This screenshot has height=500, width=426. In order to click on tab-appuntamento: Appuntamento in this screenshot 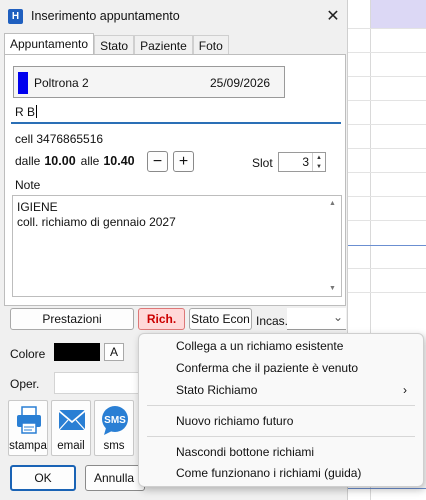, I will do `click(49, 44)`.